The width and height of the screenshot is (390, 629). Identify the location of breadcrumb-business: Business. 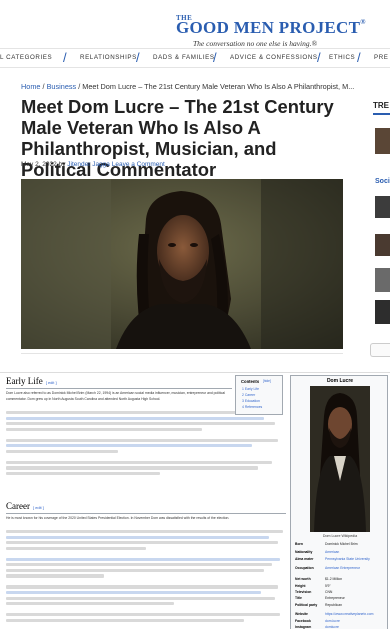
(62, 86).